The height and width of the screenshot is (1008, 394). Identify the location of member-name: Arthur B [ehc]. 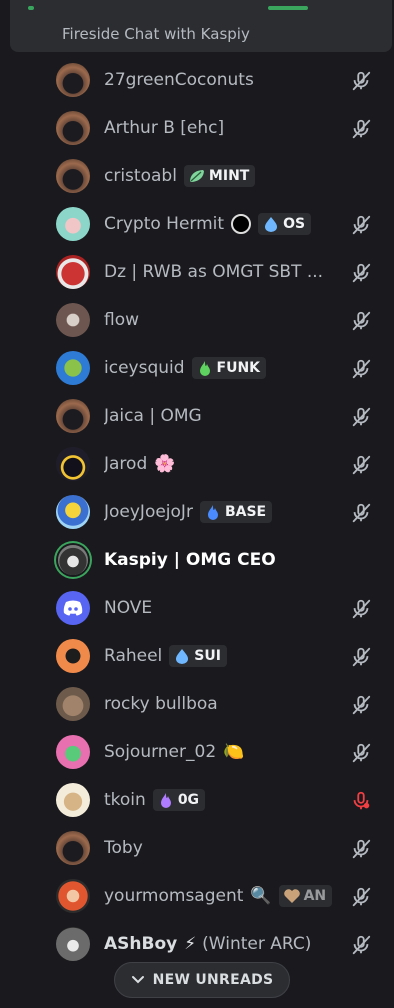
(164, 128).